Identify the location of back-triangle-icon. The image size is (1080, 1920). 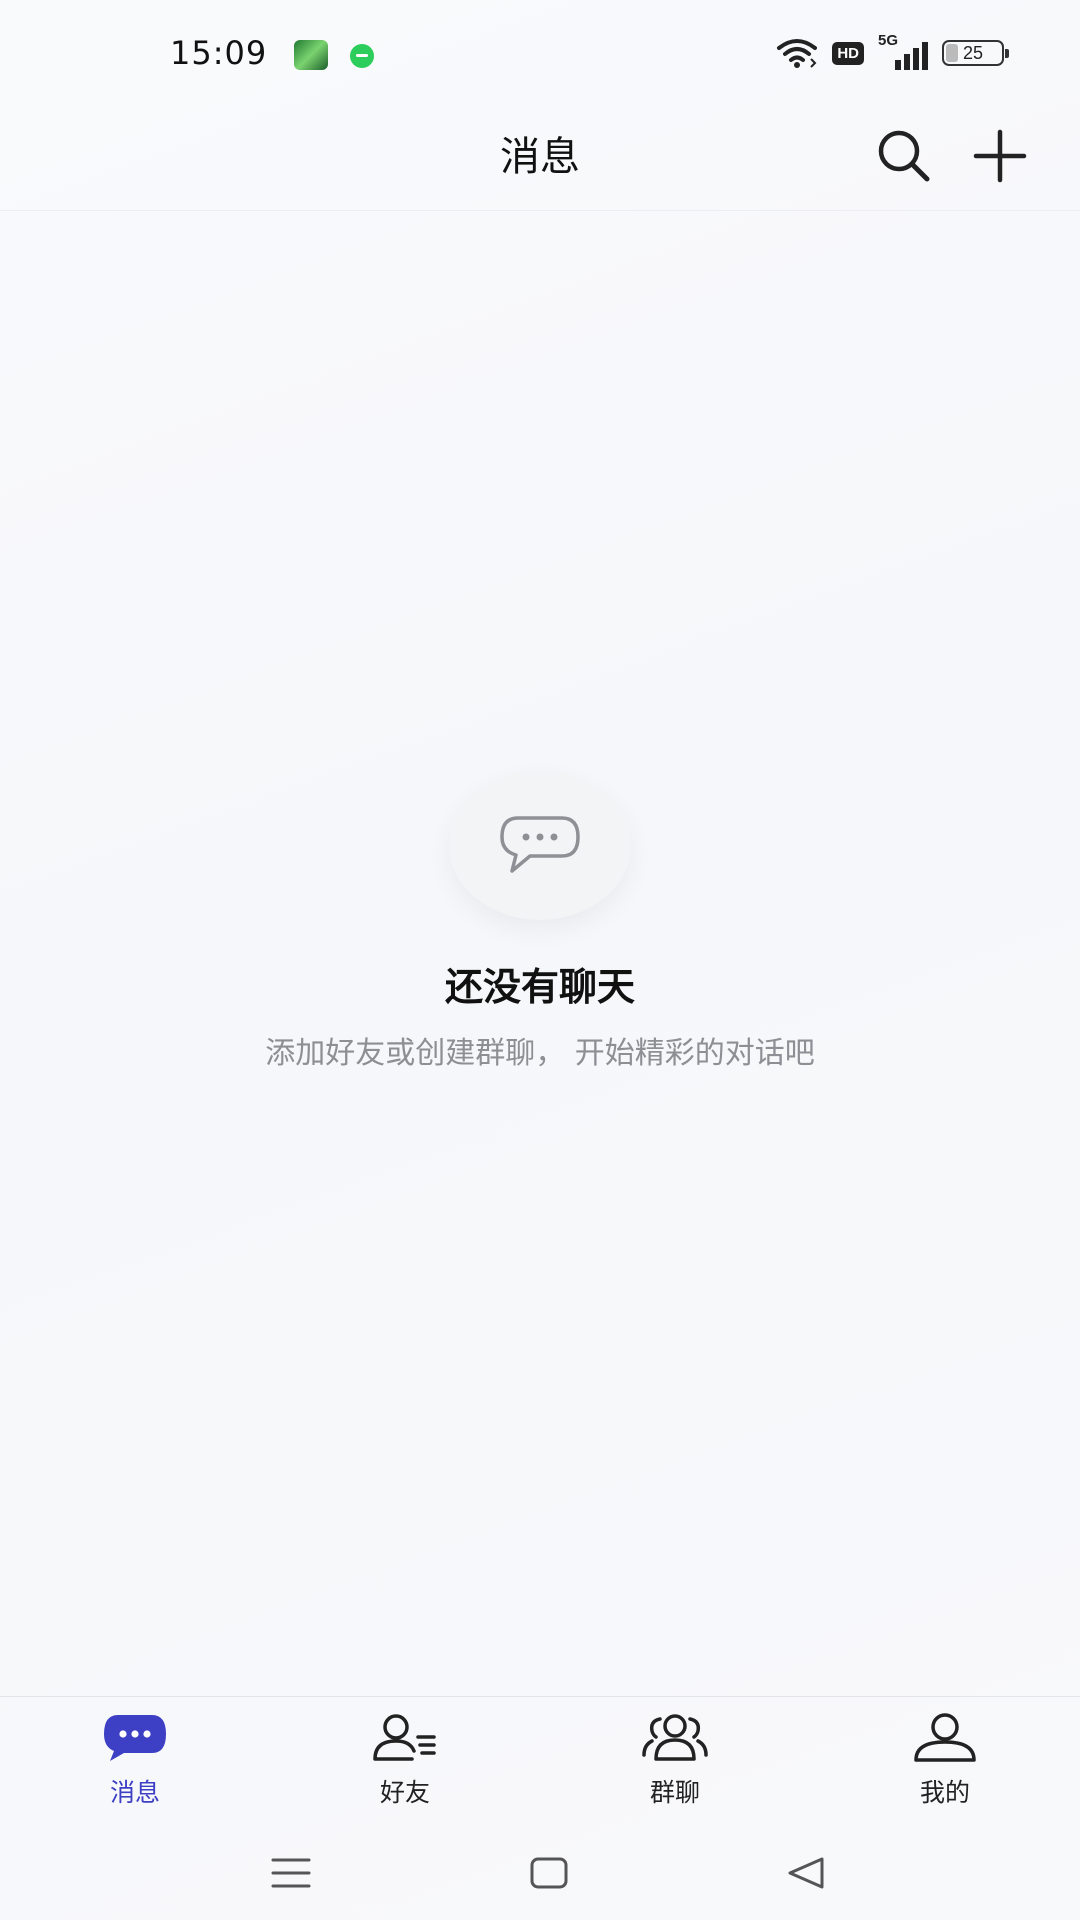
(806, 1873).